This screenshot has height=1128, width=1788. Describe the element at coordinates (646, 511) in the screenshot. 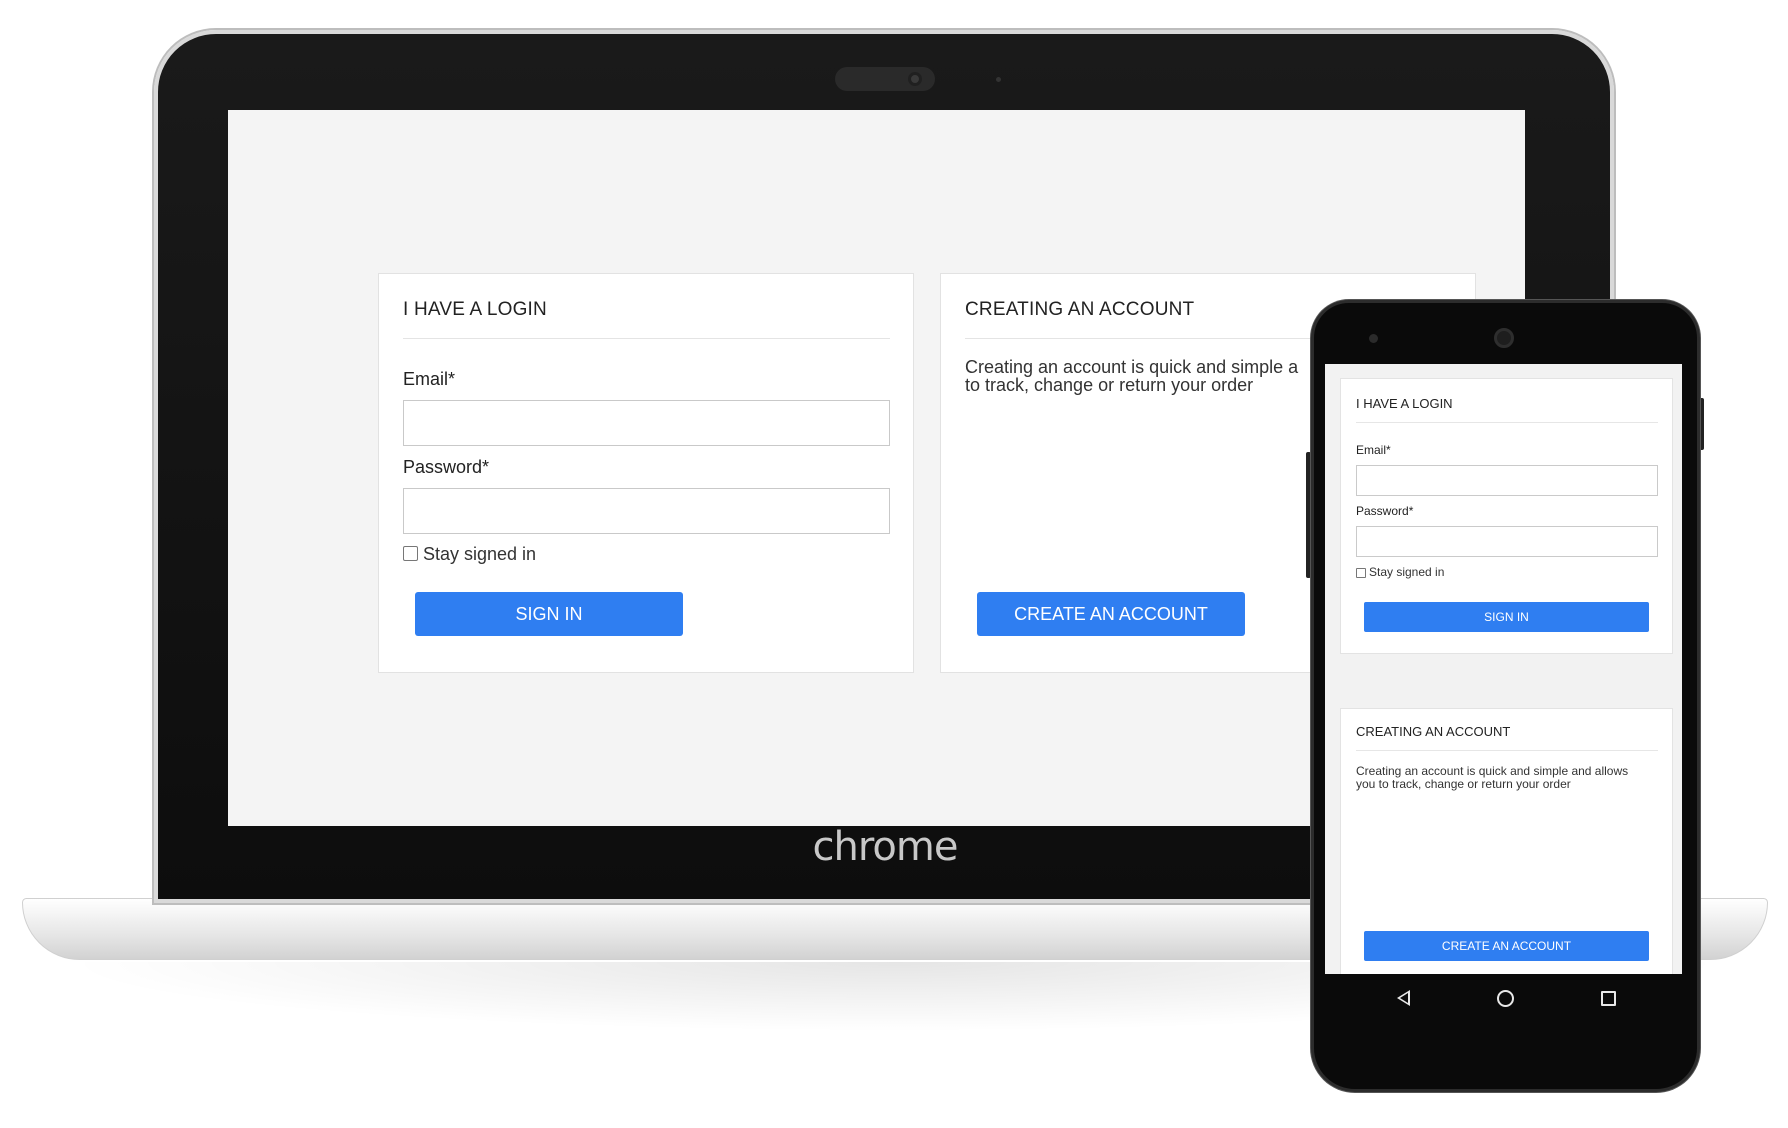

I see `password-input` at that location.